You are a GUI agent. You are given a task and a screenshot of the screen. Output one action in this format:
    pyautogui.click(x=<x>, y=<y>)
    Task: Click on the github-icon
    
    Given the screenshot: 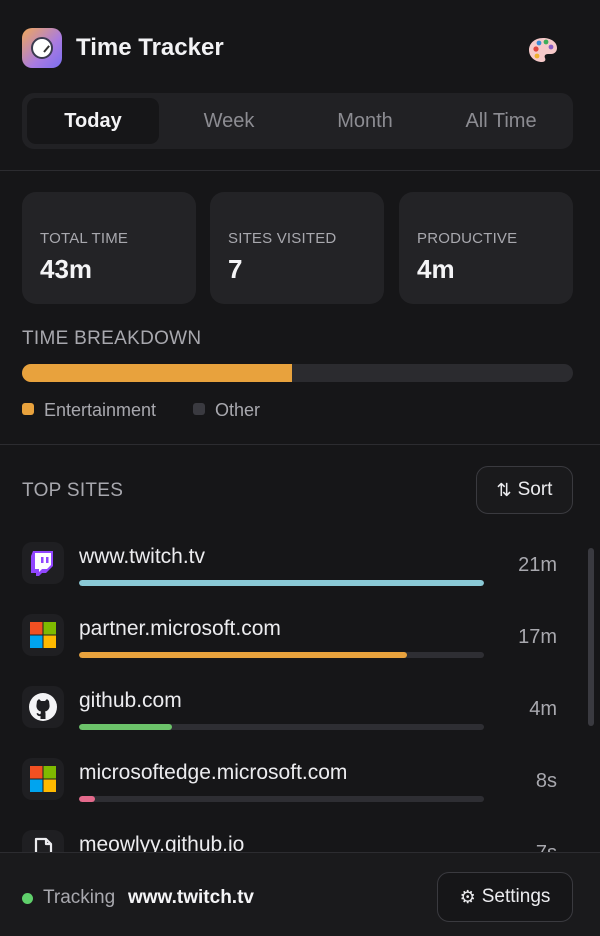 What is the action you would take?
    pyautogui.click(x=43, y=707)
    